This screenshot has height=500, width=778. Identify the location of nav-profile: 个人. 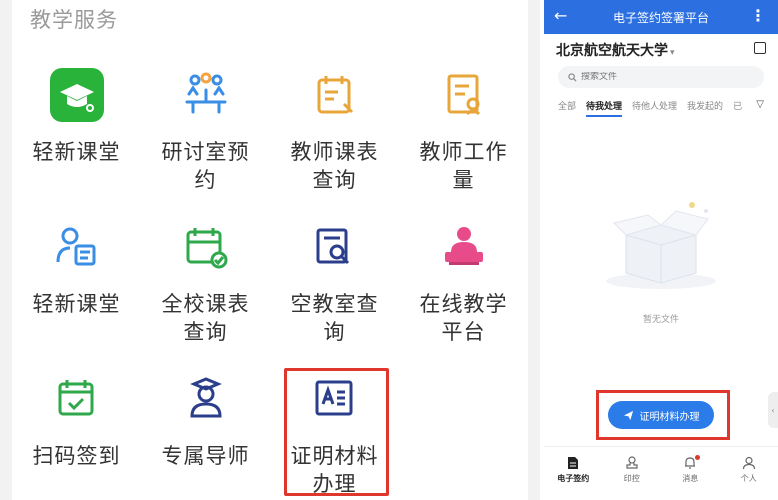
(749, 473).